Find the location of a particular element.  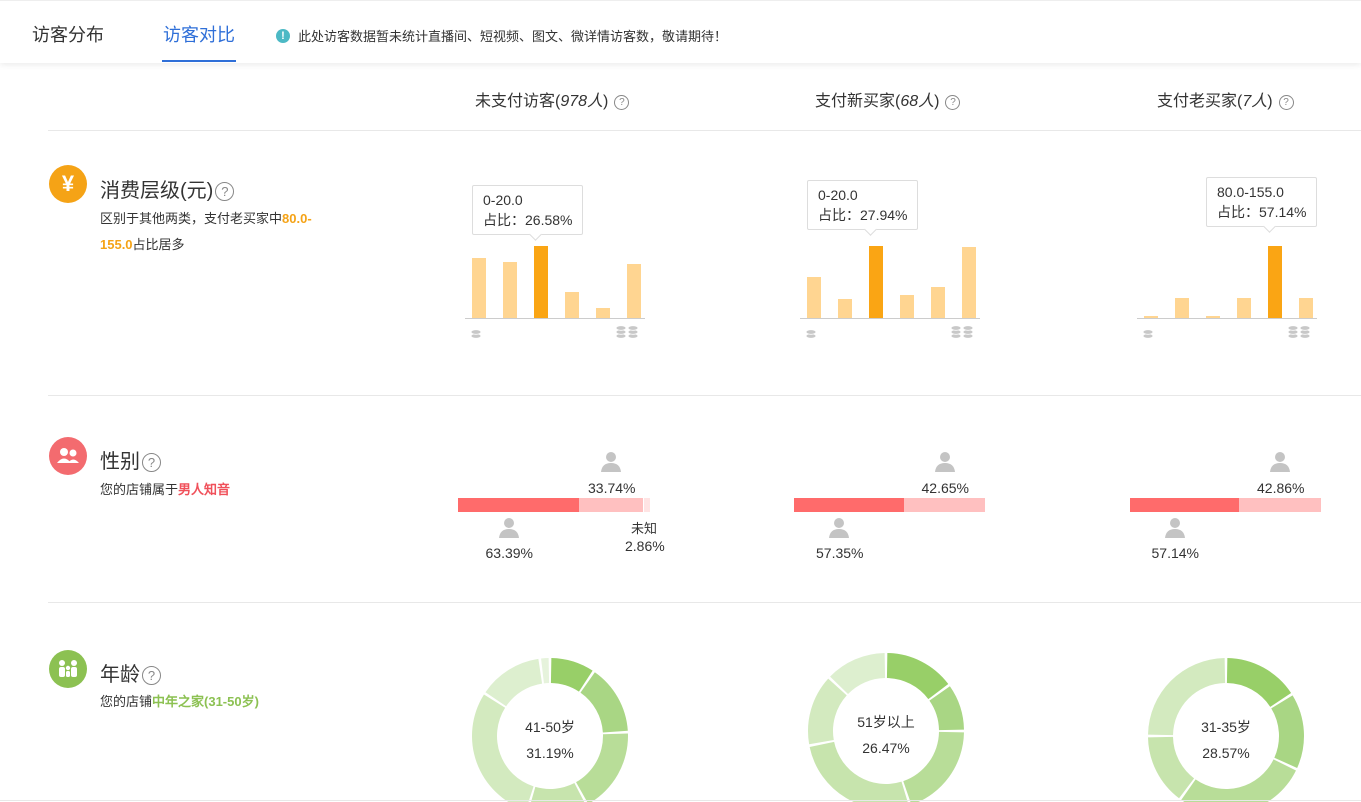

section-title-text: 消费层级(元) is located at coordinates (157, 191).